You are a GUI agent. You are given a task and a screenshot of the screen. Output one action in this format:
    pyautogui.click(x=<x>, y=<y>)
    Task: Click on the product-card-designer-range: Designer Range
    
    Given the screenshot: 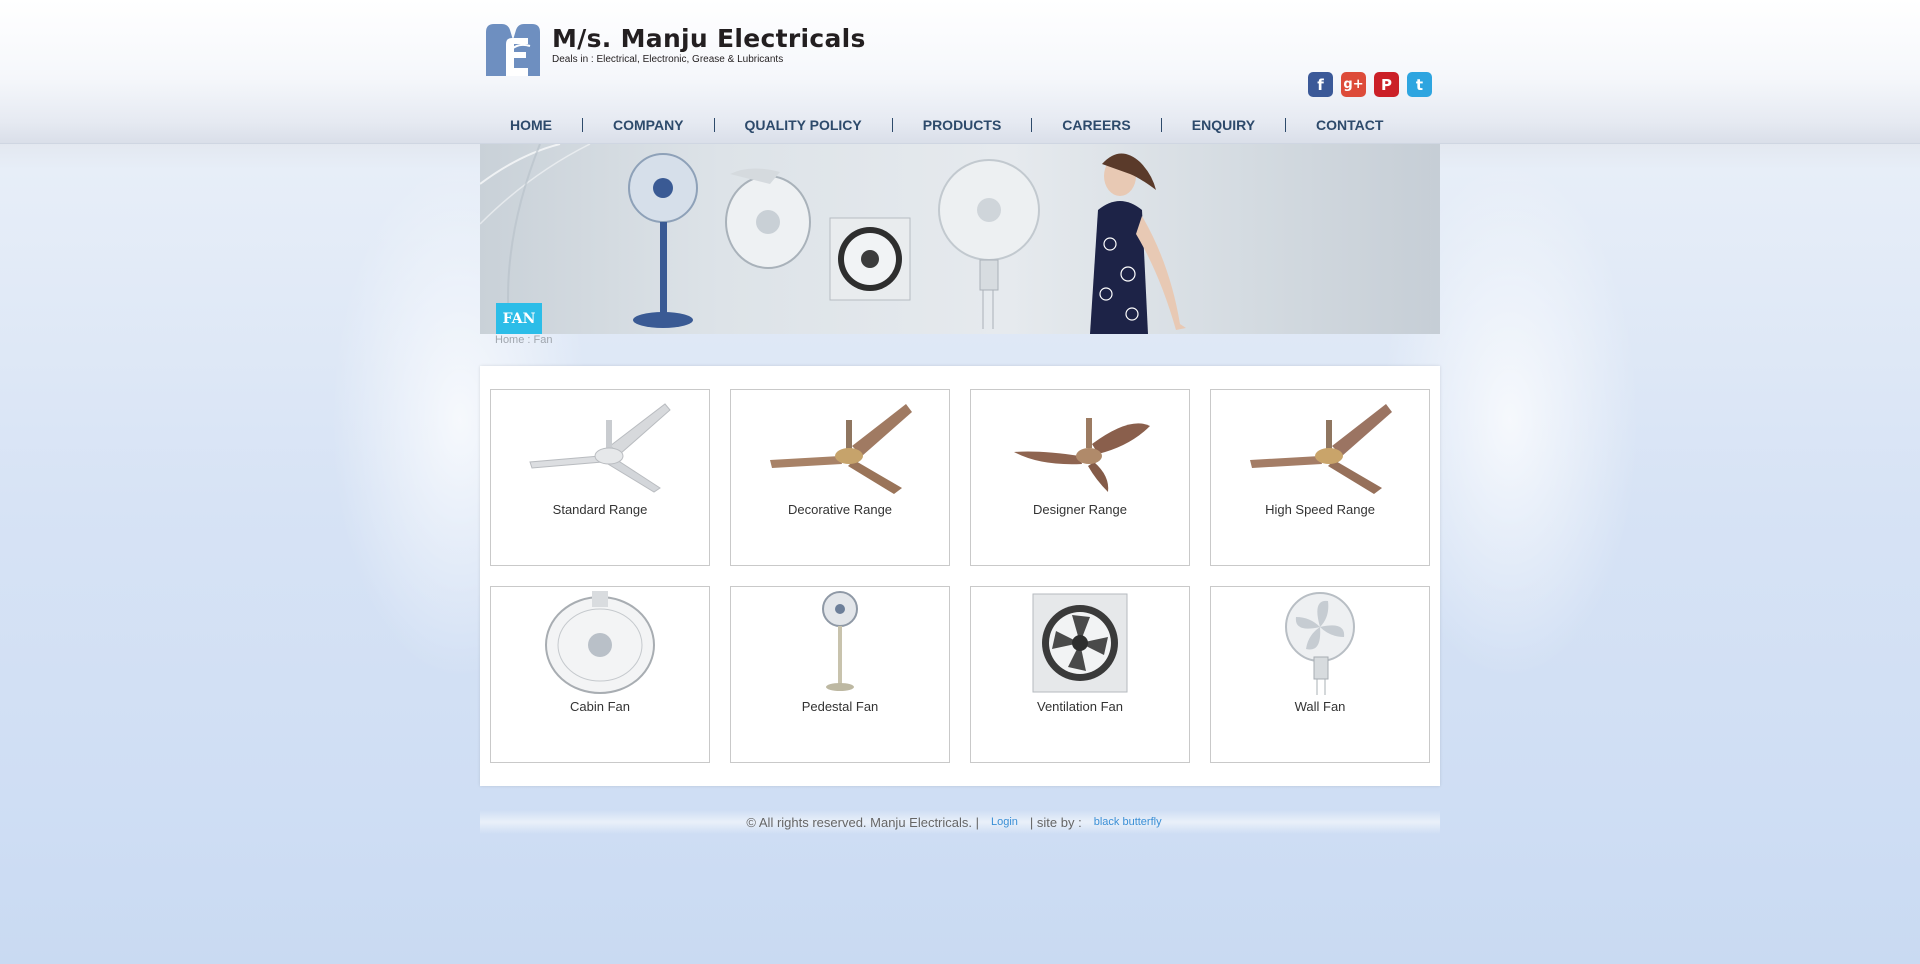 What is the action you would take?
    pyautogui.click(x=1080, y=477)
    